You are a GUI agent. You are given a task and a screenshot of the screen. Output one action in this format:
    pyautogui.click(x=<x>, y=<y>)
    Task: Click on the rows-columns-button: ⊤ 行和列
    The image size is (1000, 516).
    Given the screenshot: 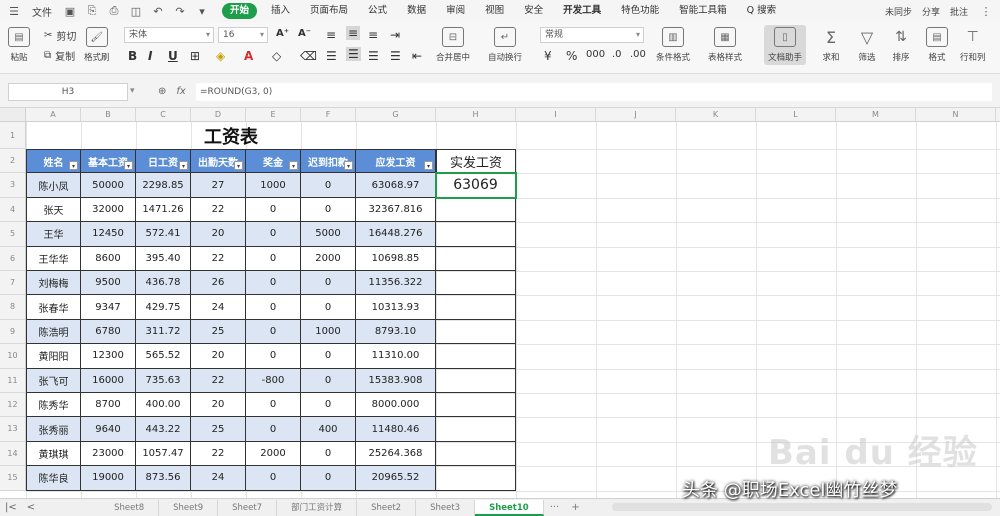 What is the action you would take?
    pyautogui.click(x=973, y=45)
    